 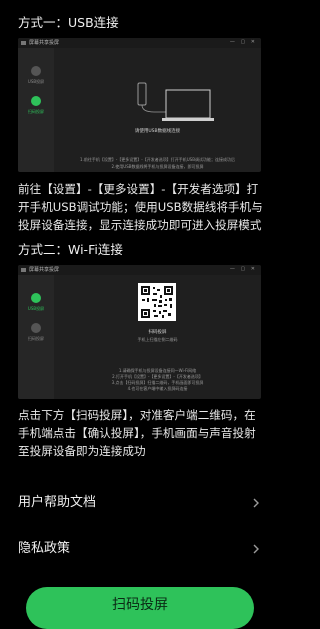 I want to click on wifi-section-title: 方式二：Wi-Fi连接, so click(x=70, y=249).